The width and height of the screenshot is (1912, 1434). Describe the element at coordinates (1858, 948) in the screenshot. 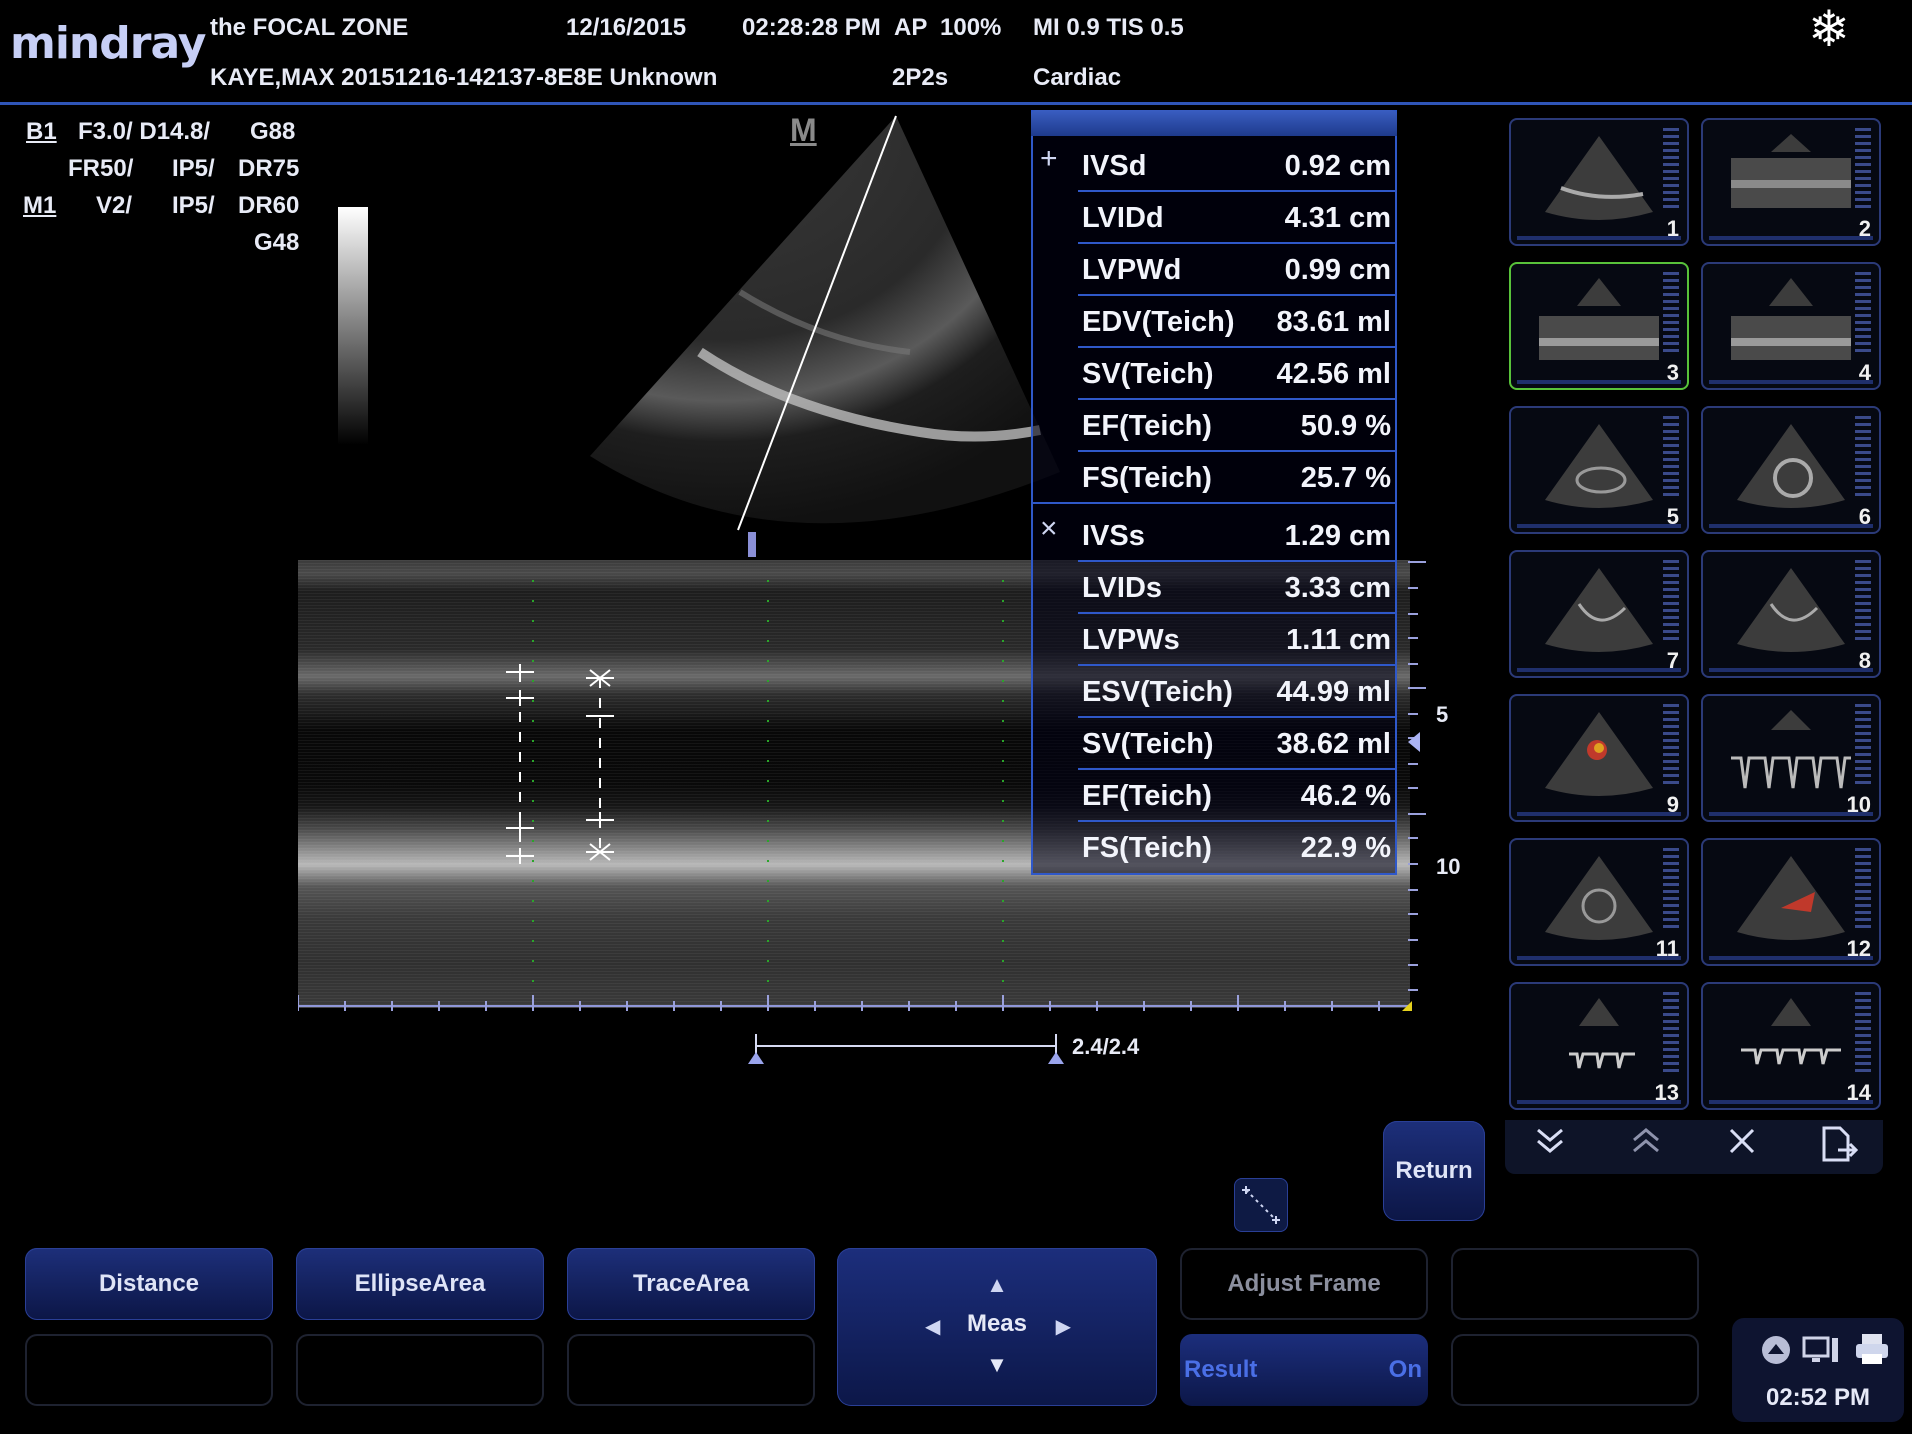

I see `thumbnail-number: 12` at that location.